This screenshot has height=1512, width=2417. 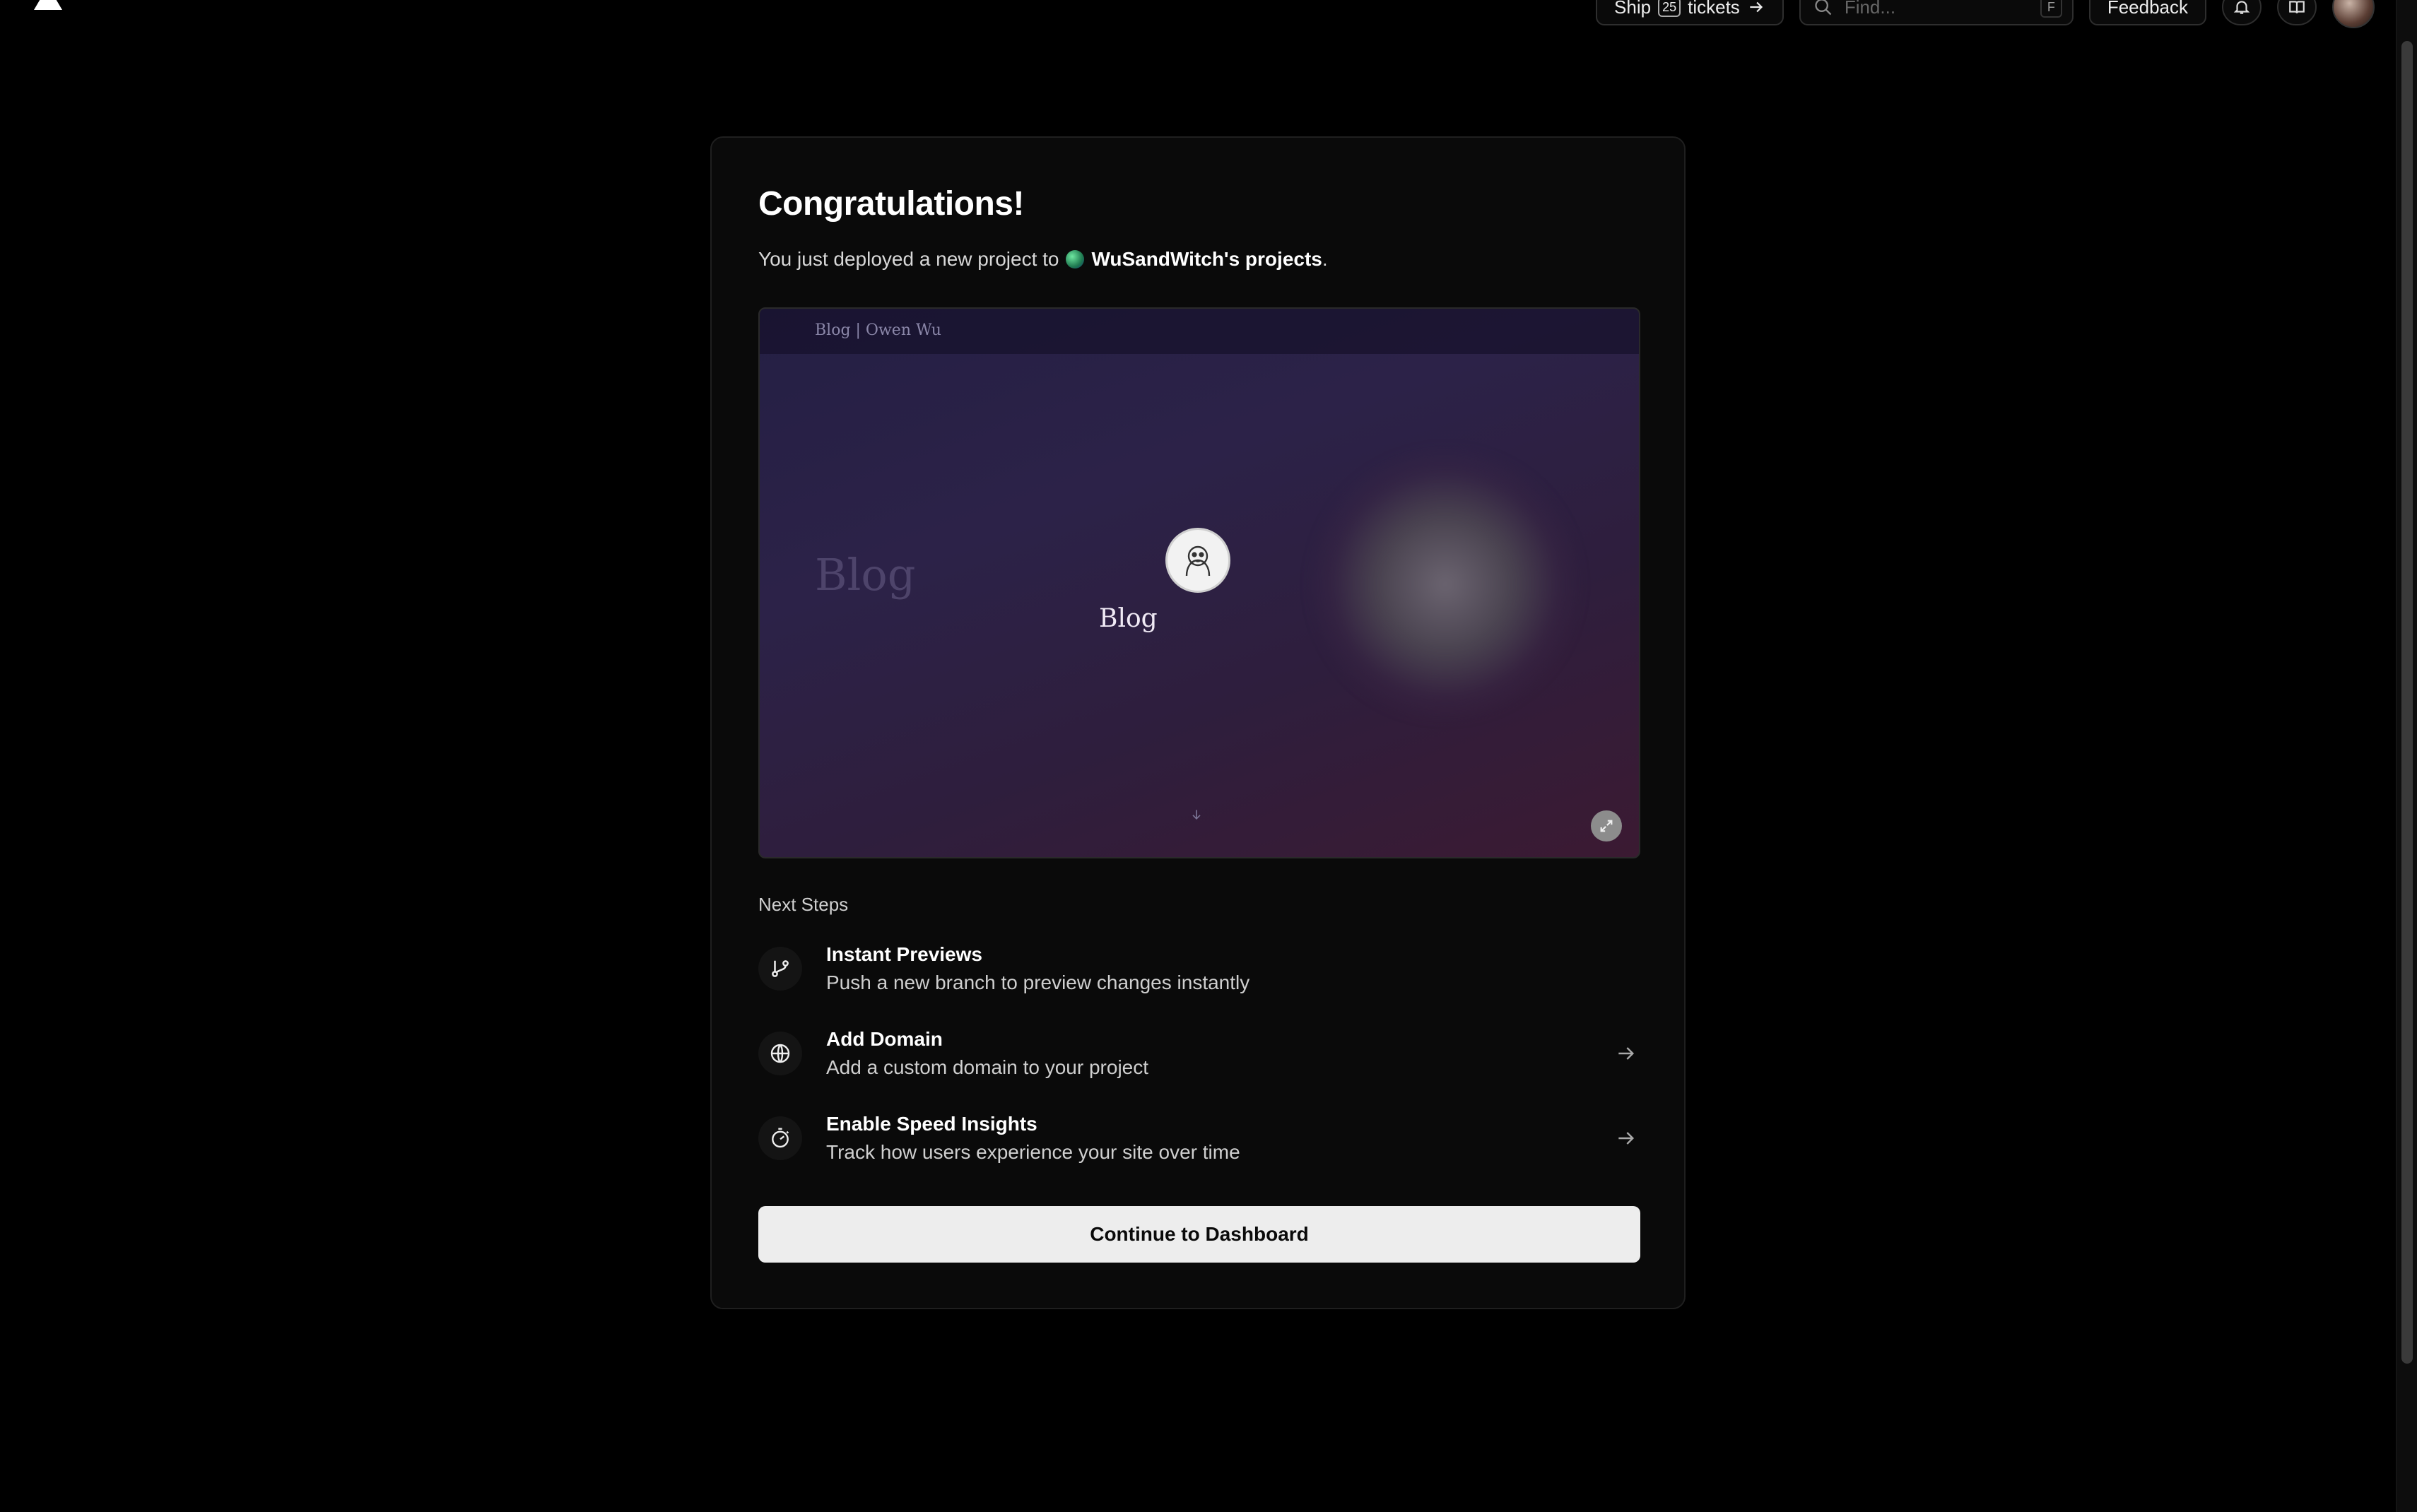 What do you see at coordinates (1206, 259) in the screenshot?
I see `team-name-link: WuSandWitch's projects` at bounding box center [1206, 259].